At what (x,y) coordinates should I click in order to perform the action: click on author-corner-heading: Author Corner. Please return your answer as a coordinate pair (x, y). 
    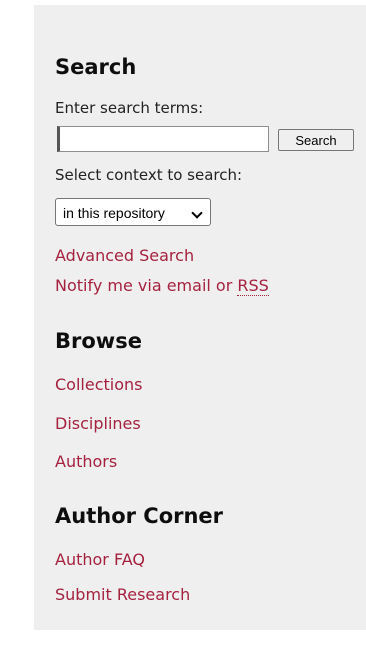
    Looking at the image, I should click on (139, 516).